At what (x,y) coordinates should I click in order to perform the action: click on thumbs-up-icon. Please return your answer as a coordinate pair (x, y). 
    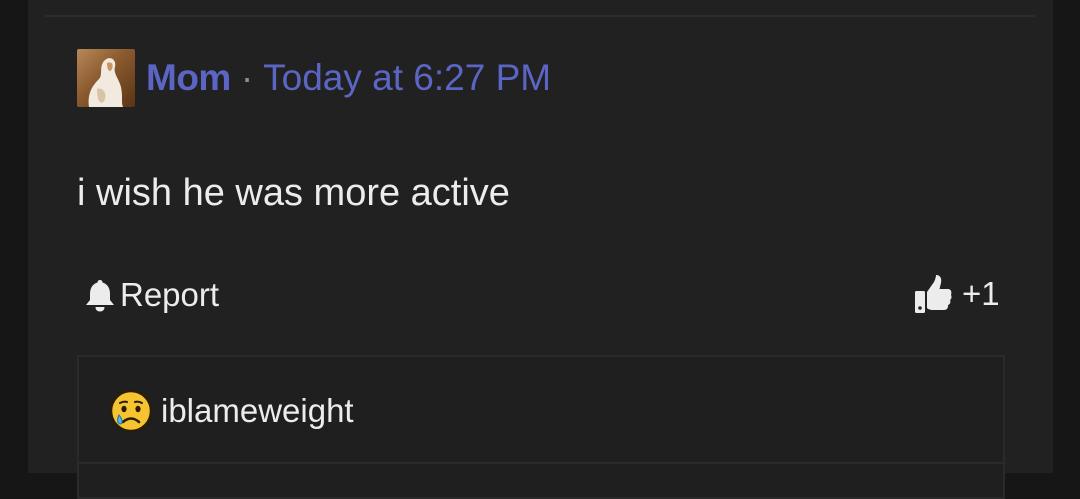
    Looking at the image, I should click on (933, 294).